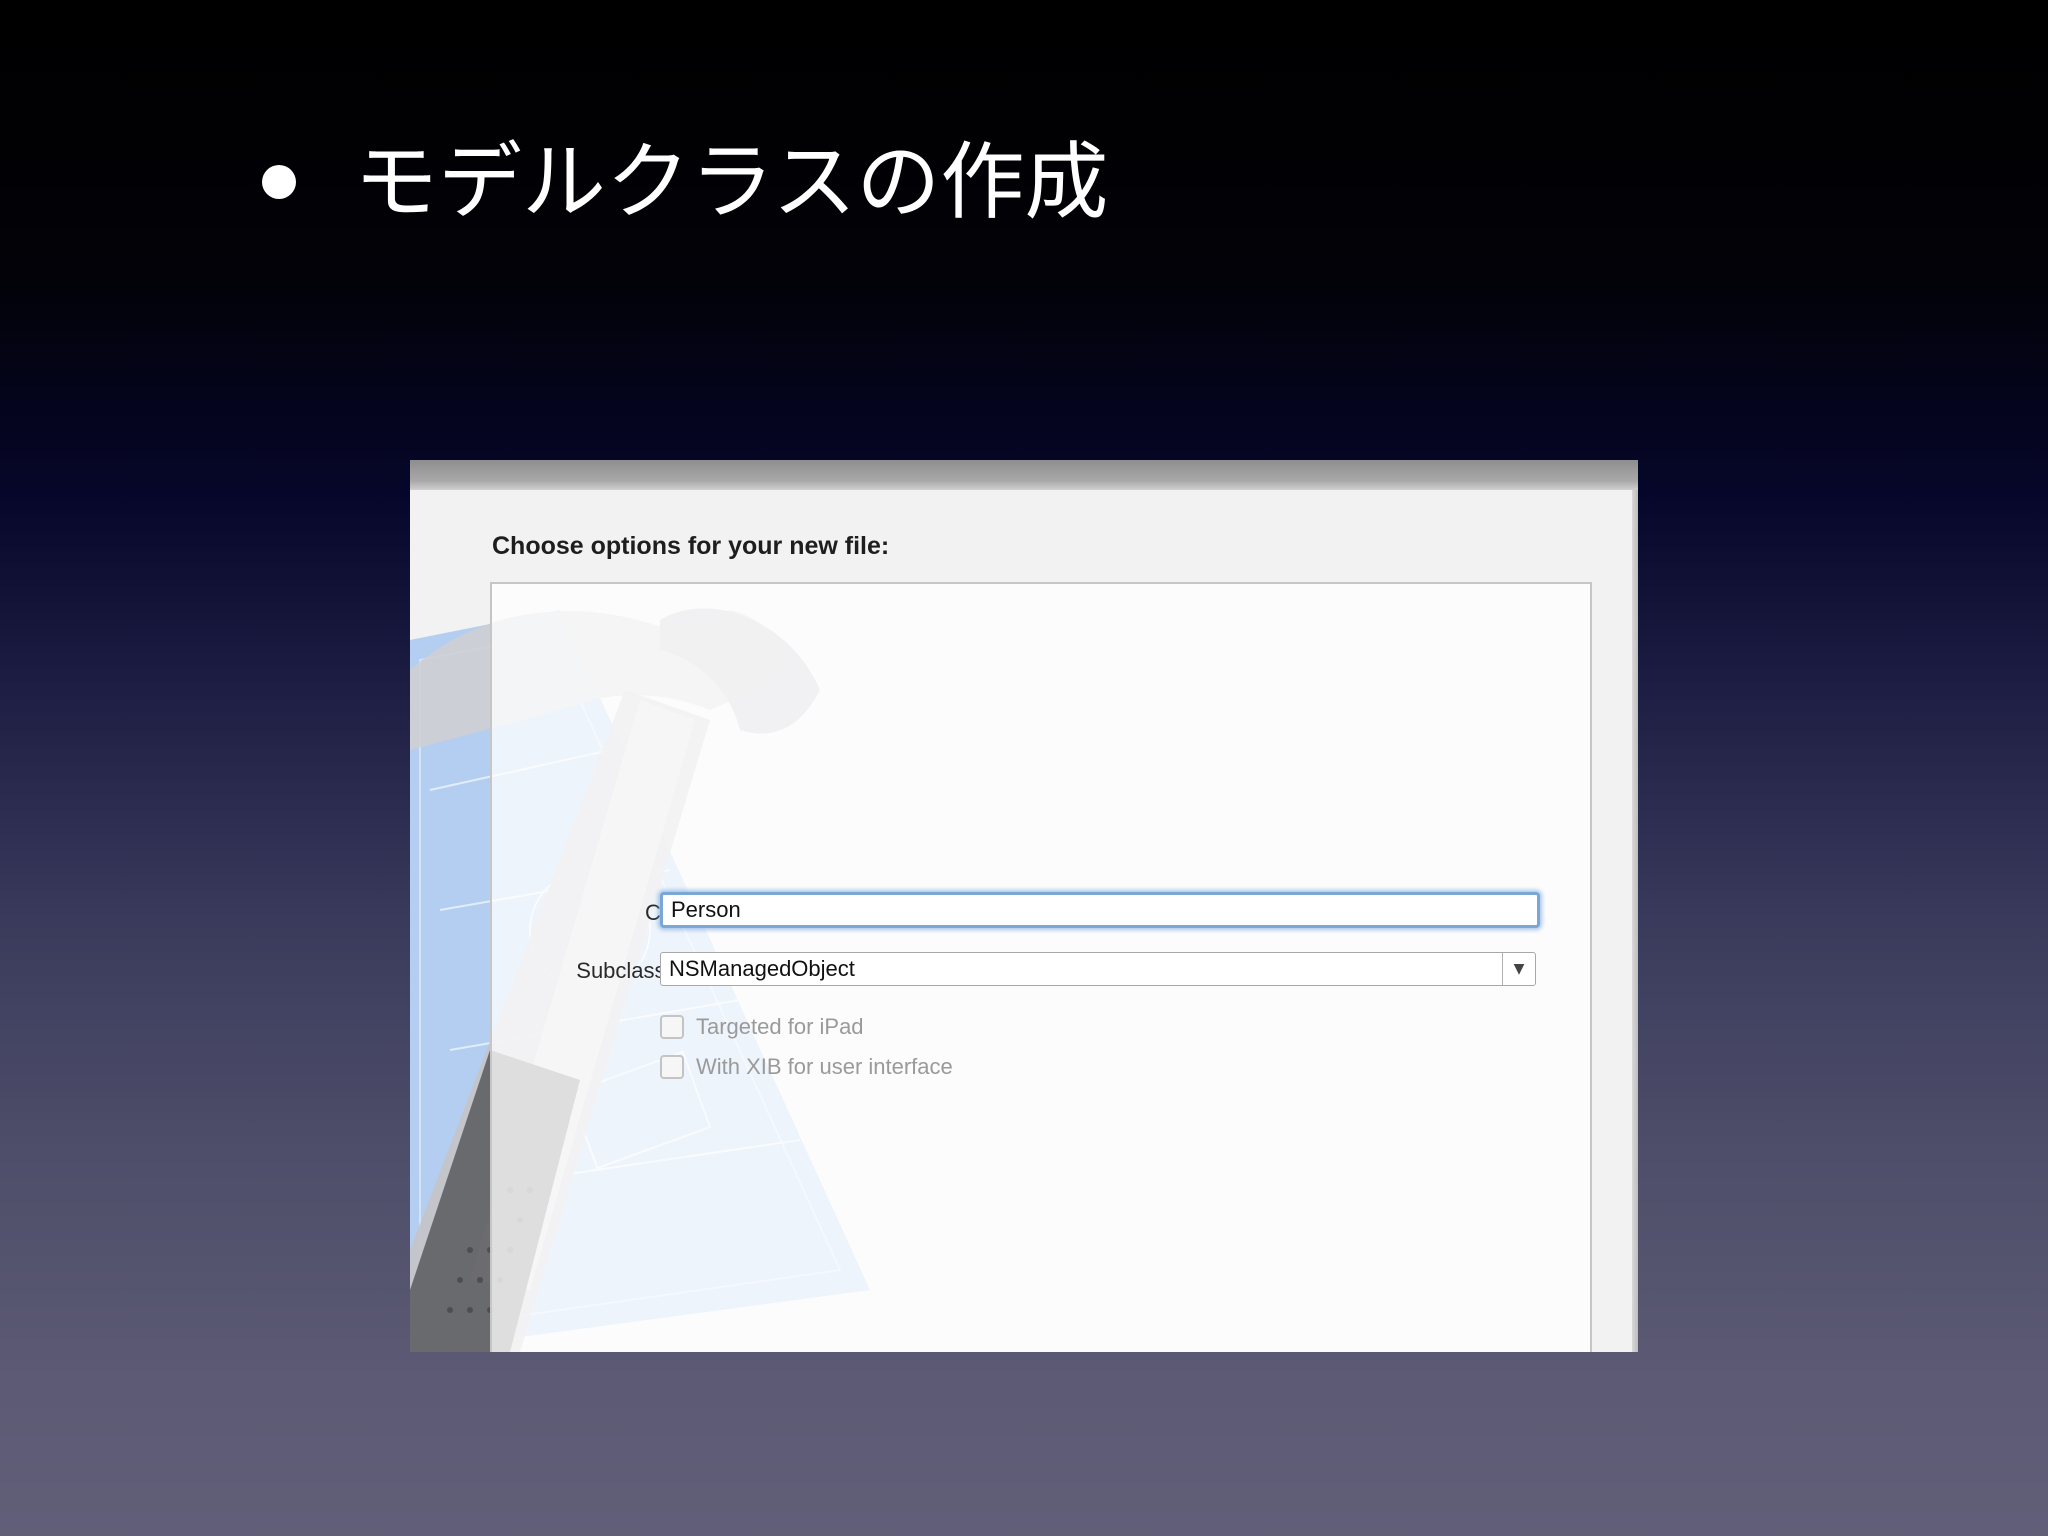 The image size is (2048, 1536). Describe the element at coordinates (691, 546) in the screenshot. I see `options-heading: Choose options for your new file:` at that location.